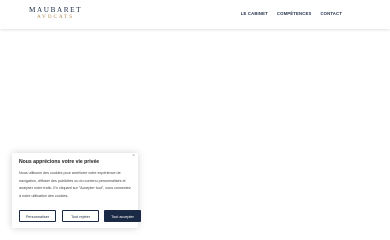 The image size is (390, 240). I want to click on accept-all-button: Tout accepter, so click(122, 216).